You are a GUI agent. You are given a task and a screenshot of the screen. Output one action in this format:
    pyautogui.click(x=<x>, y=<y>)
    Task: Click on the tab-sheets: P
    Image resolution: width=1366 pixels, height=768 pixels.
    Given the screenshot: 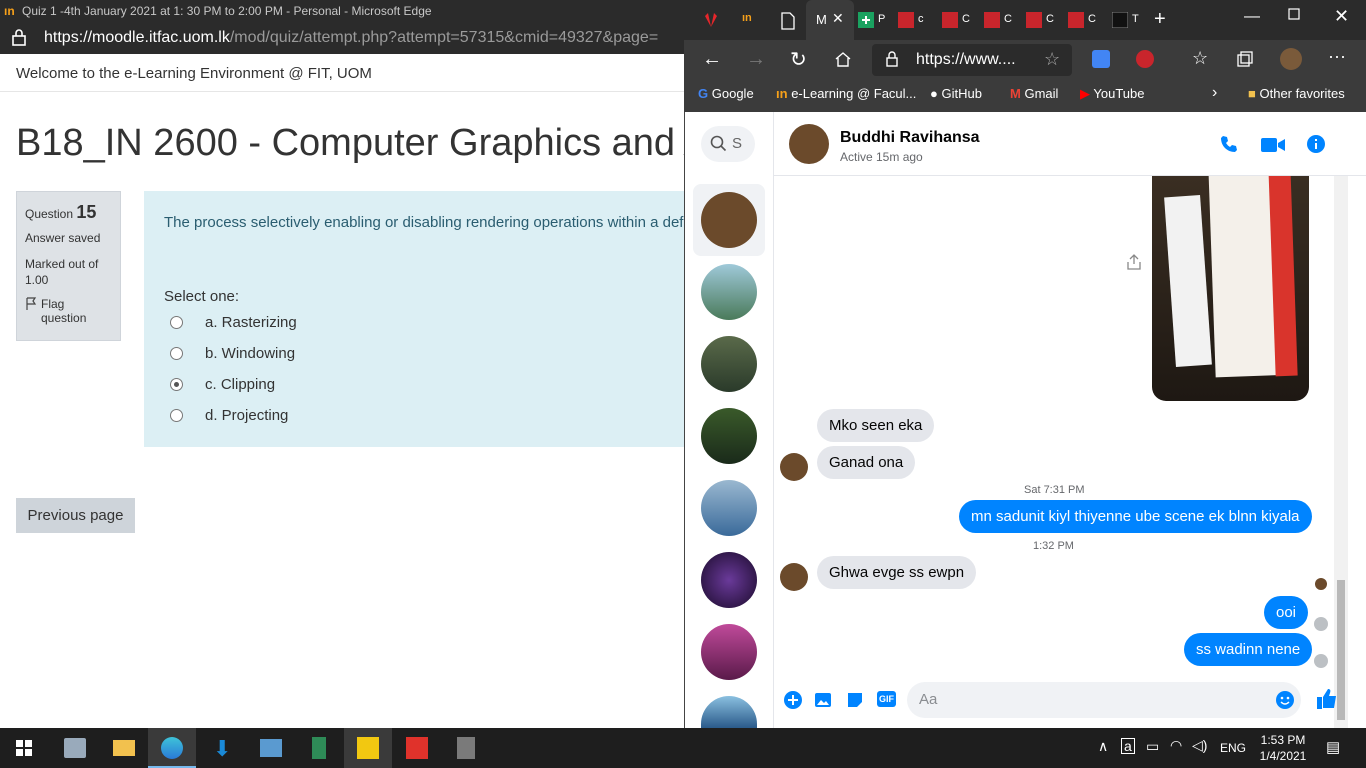 What is the action you would take?
    pyautogui.click(x=873, y=21)
    